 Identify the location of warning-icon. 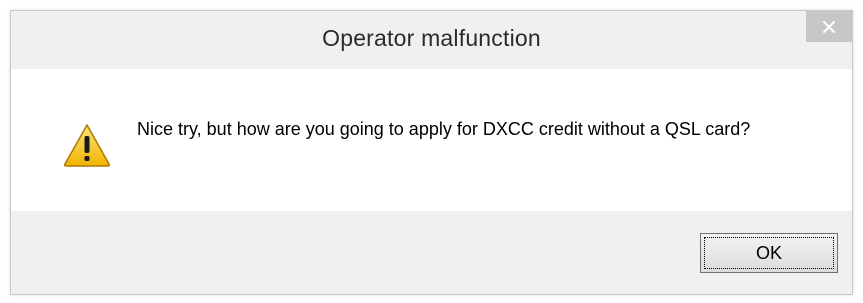
(87, 145).